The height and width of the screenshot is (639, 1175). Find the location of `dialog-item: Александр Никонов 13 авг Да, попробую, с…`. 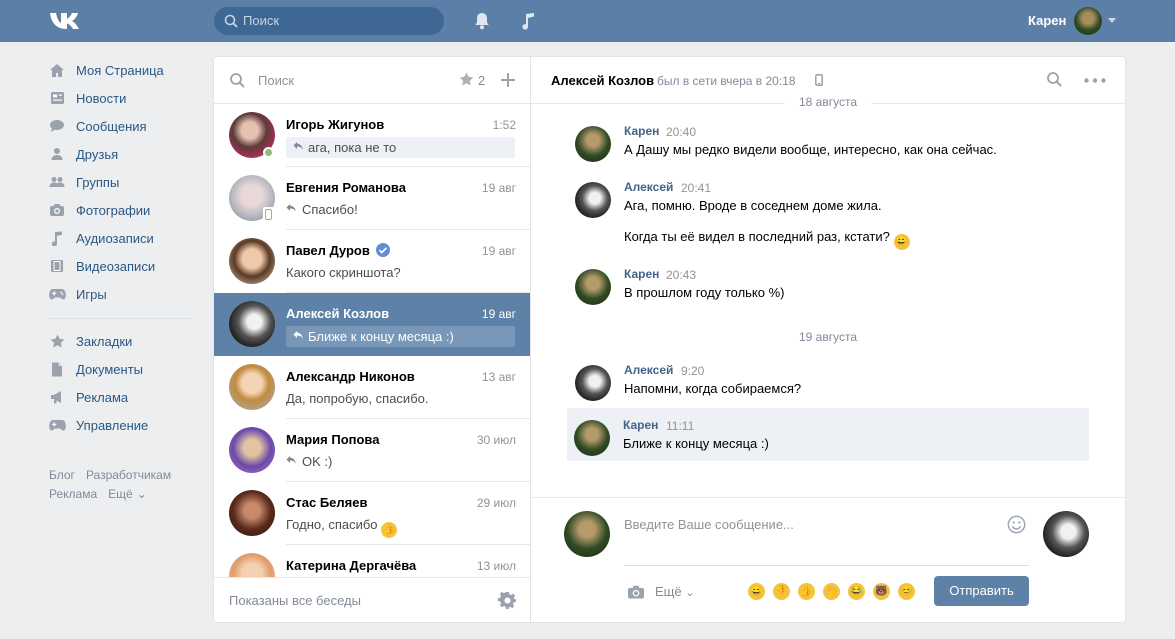

dialog-item: Александр Никонов 13 авг Да, попробую, с… is located at coordinates (372, 387).